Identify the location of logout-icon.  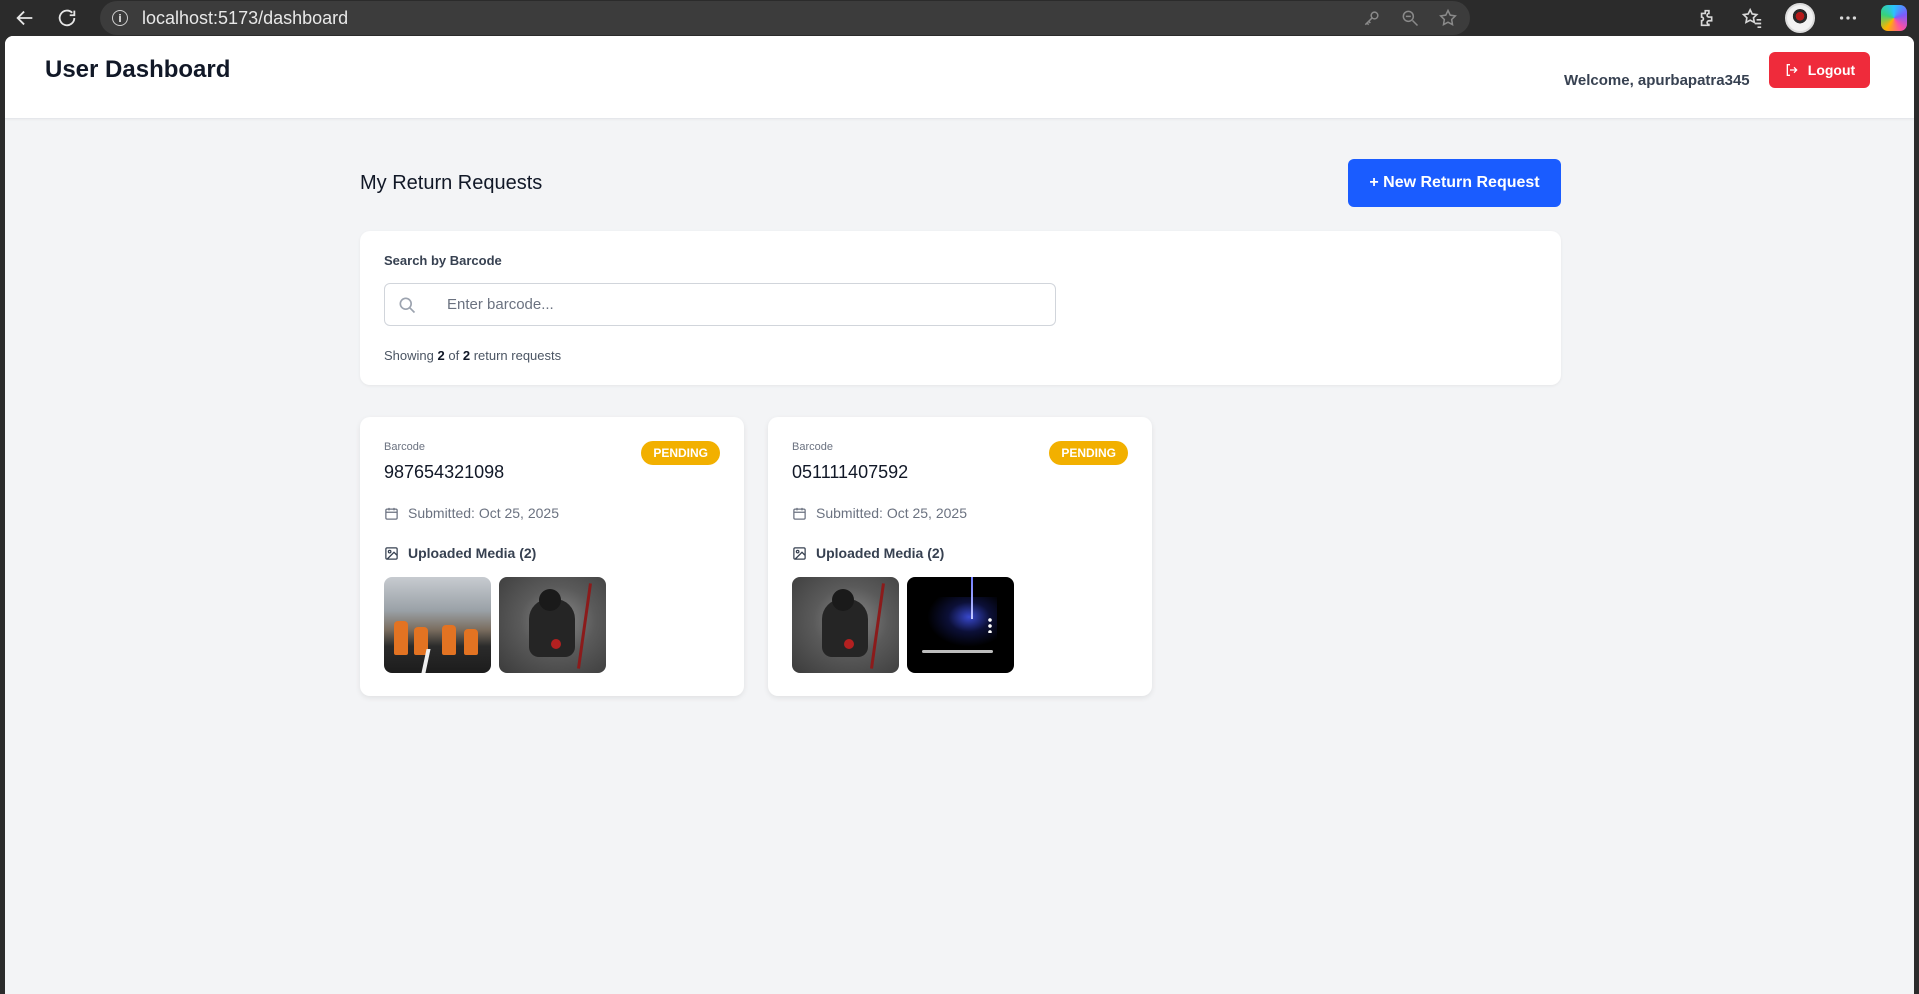
(1792, 70).